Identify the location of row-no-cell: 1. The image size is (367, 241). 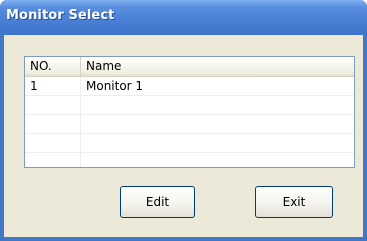
(53, 86).